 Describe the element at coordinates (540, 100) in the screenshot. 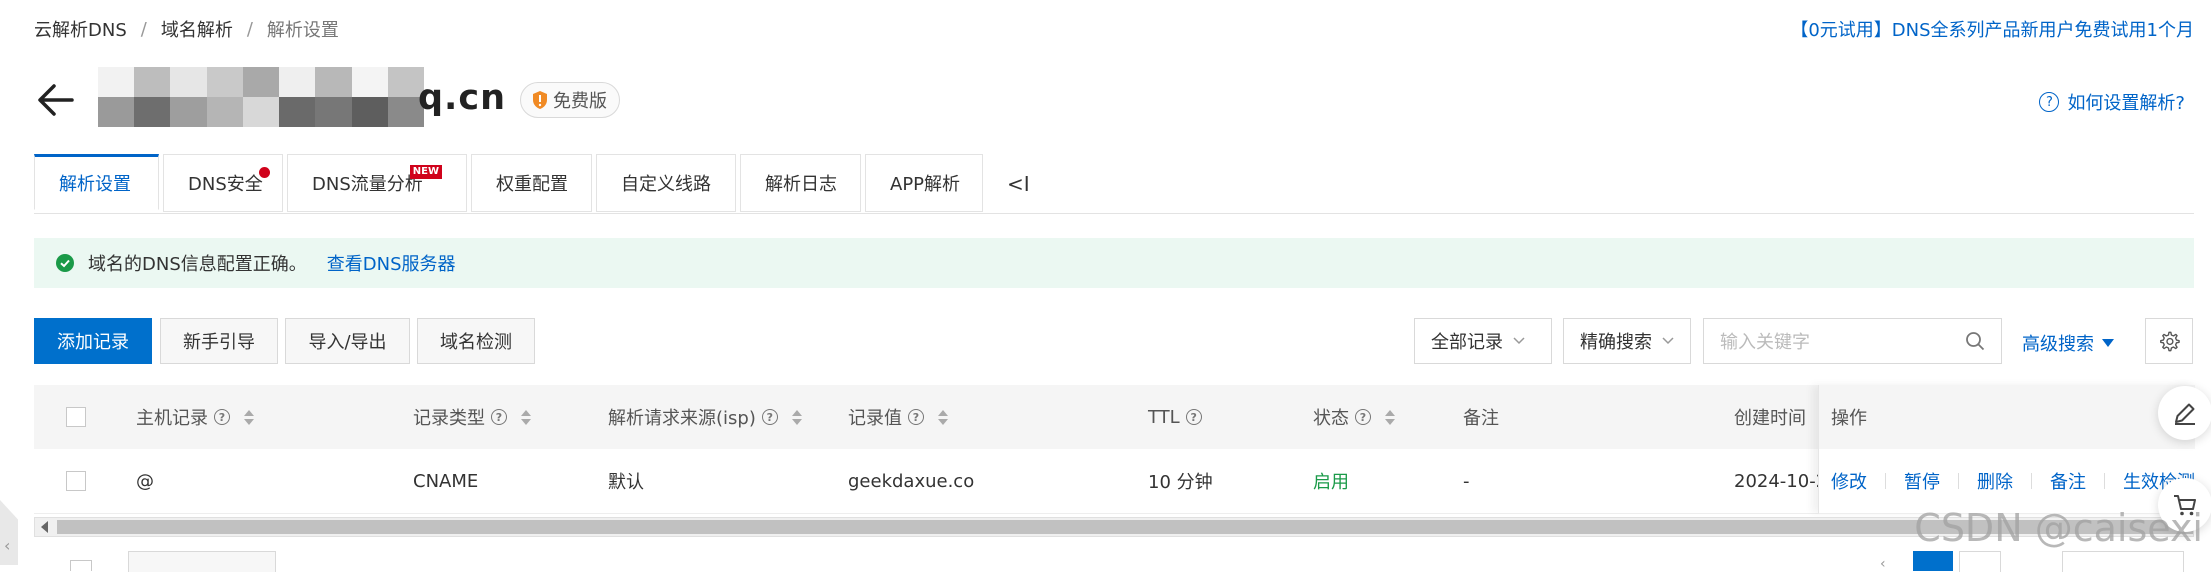

I see `shield-icon` at that location.